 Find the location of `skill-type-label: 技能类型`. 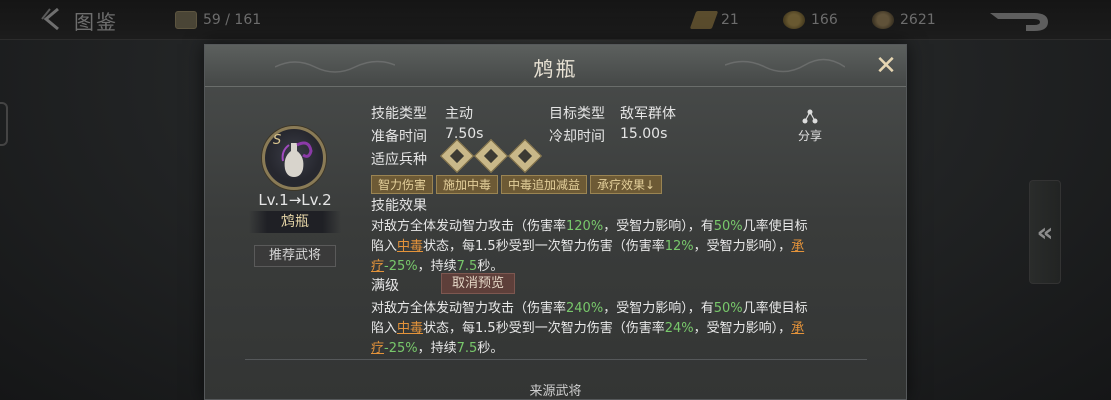

skill-type-label: 技能类型 is located at coordinates (399, 114).